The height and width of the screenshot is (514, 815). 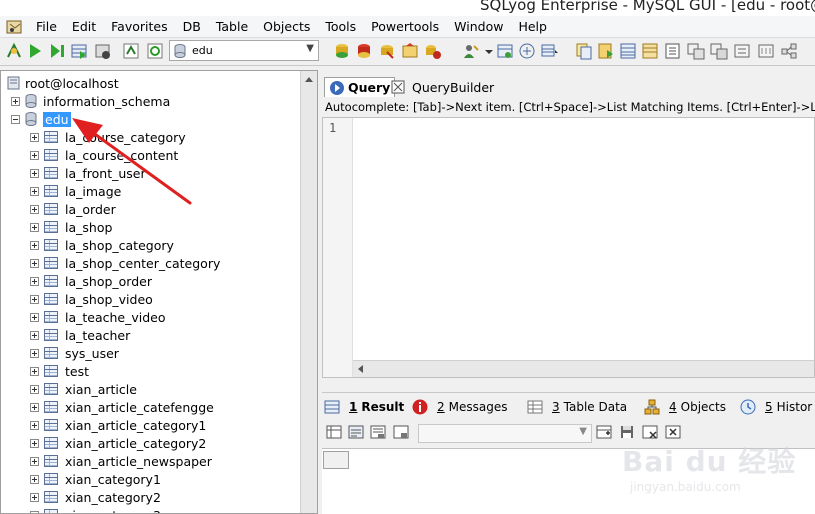 What do you see at coordinates (627, 432) in the screenshot?
I see `save-icon` at bounding box center [627, 432].